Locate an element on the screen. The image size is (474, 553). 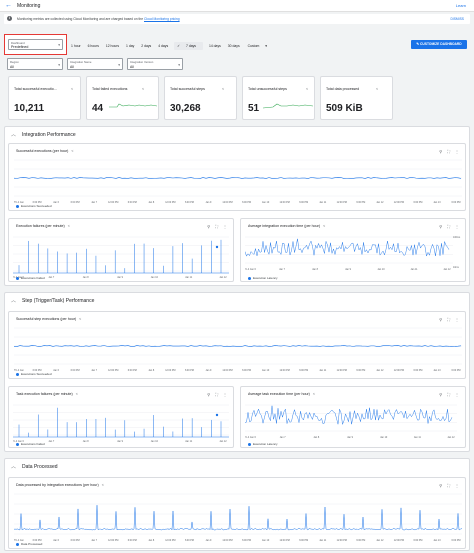
time-range-1-hour: 1 hour is located at coordinates (76, 46).